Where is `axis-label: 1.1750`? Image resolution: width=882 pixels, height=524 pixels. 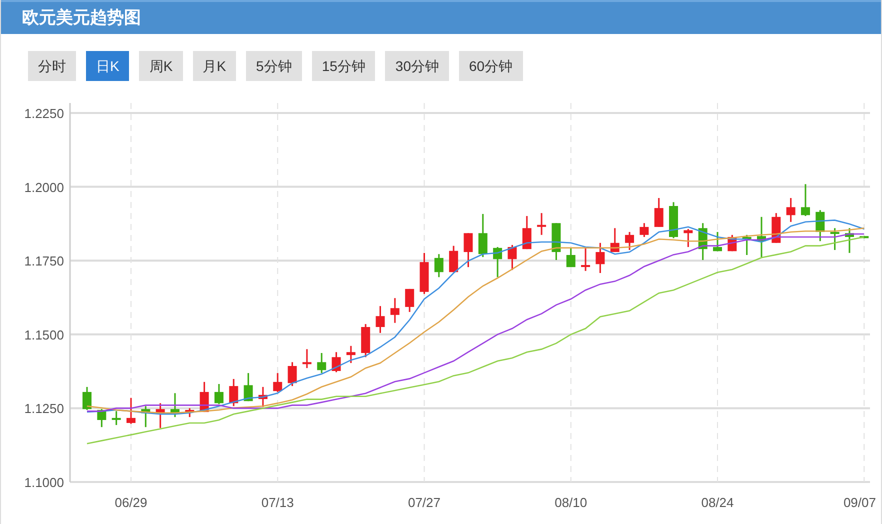
axis-label: 1.1750 is located at coordinates (44, 261).